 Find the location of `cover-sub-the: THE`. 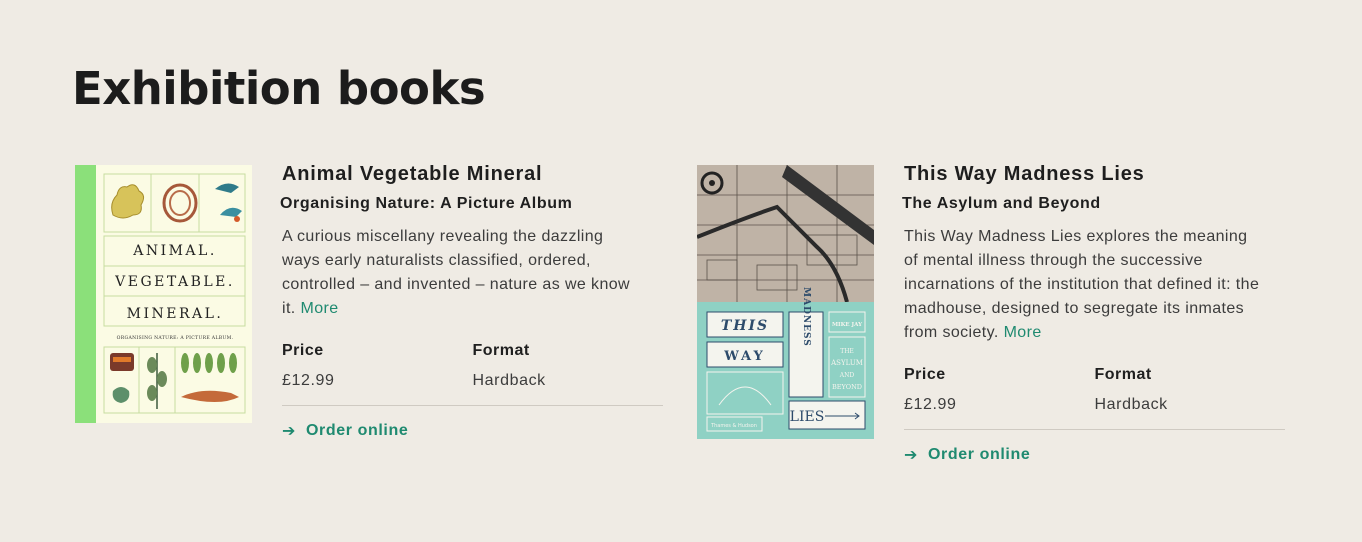

cover-sub-the: THE is located at coordinates (847, 351).